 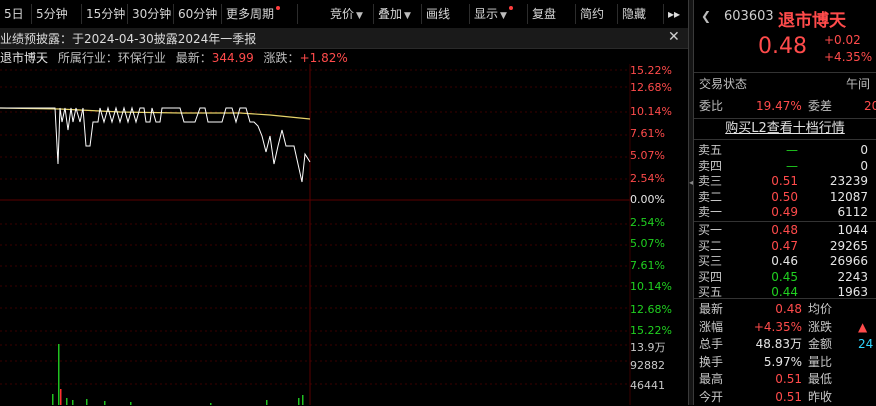 I want to click on orderbook-row-sells-4: 卖一 0.49 6112, so click(x=785, y=212).